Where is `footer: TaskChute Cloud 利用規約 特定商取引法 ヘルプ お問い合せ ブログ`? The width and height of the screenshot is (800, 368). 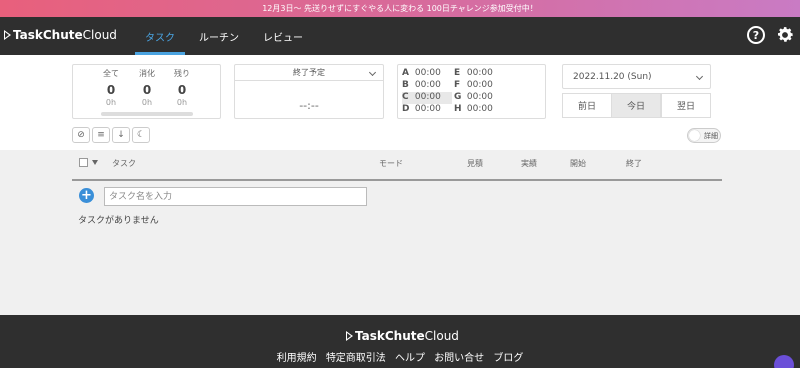 footer: TaskChute Cloud 利用規約 特定商取引法 ヘルプ お問い合せ ブログ is located at coordinates (400, 341).